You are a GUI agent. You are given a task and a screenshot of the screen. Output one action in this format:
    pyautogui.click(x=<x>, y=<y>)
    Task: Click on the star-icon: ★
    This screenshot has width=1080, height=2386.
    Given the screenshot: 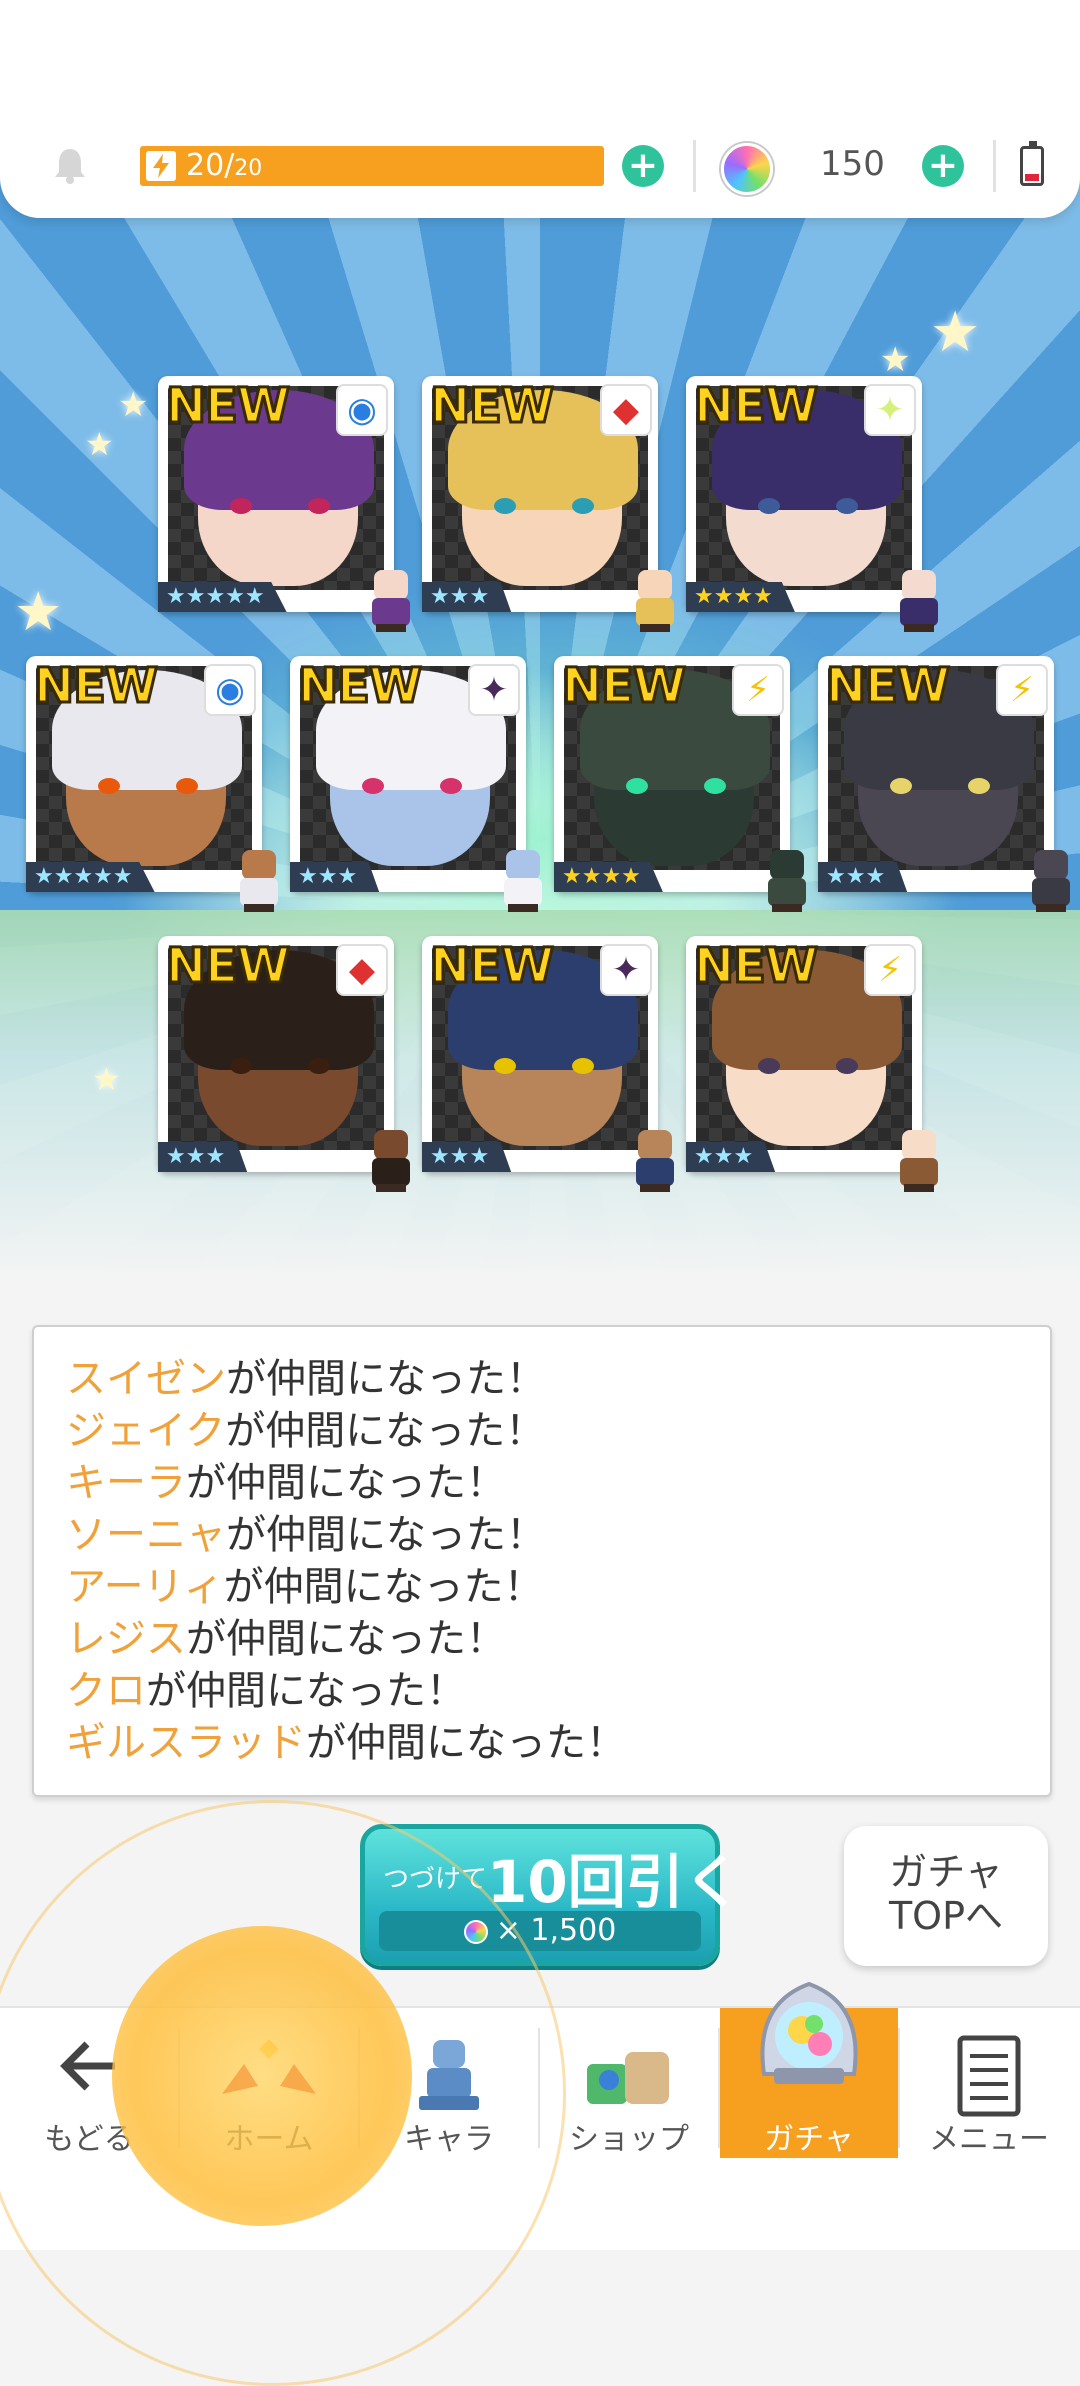 What is the action you would take?
    pyautogui.click(x=955, y=332)
    